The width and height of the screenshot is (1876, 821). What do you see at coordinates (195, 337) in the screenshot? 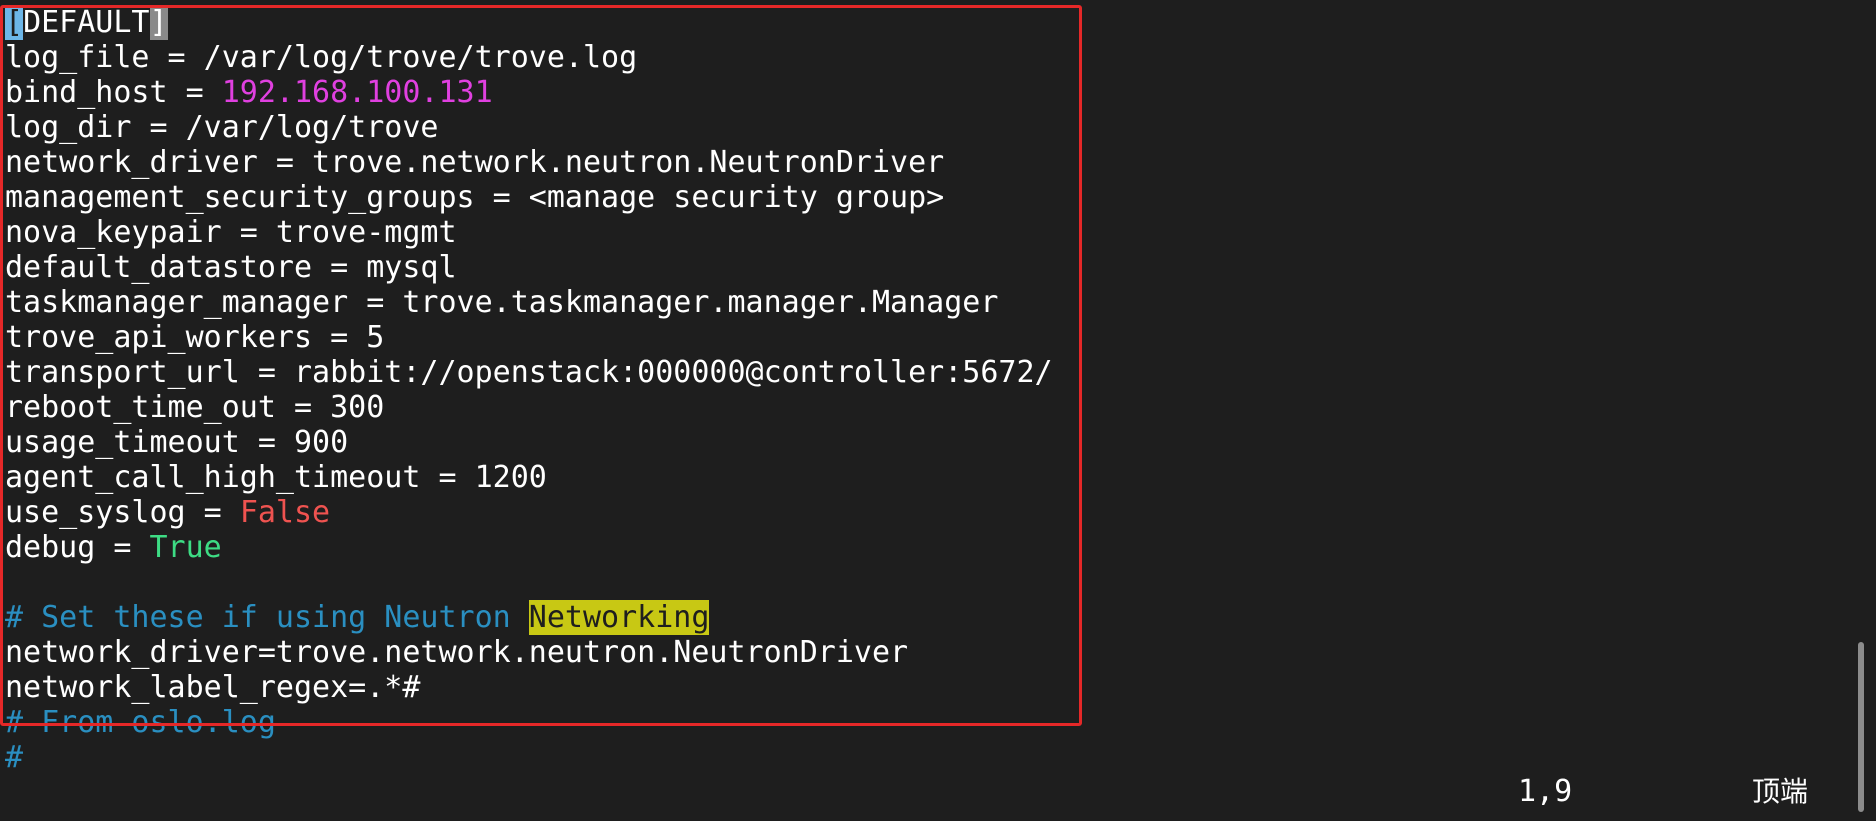
I see `code-text: trove_api_workers = 5` at bounding box center [195, 337].